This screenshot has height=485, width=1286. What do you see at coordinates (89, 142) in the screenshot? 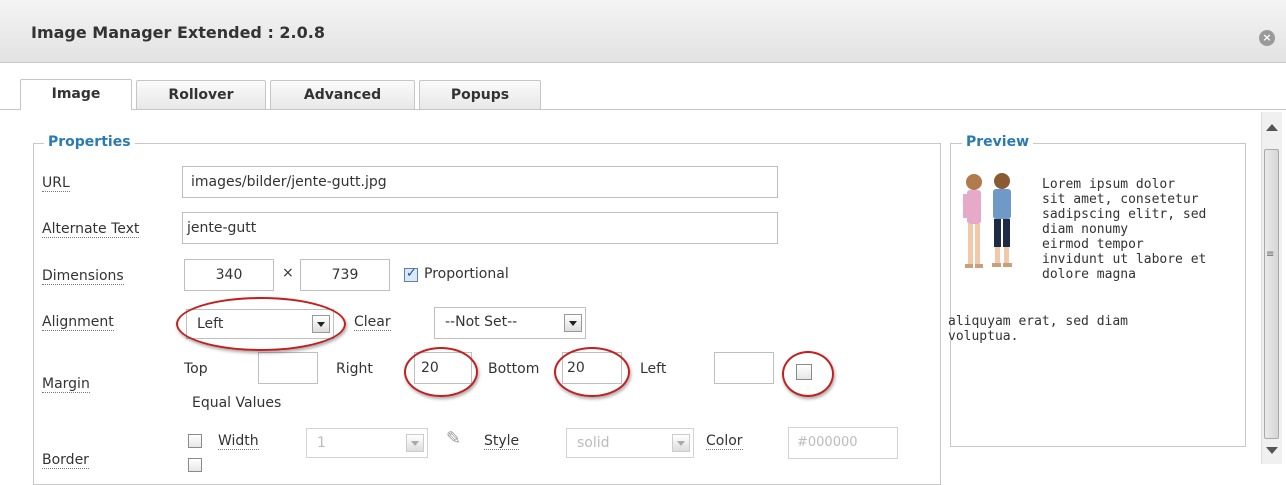
I see `properties-legend: Properties` at bounding box center [89, 142].